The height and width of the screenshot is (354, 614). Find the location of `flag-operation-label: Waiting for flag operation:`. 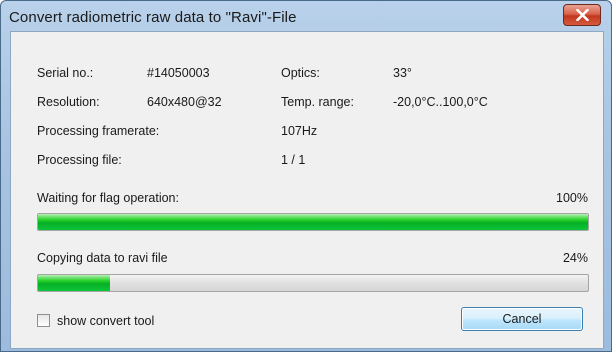

flag-operation-label: Waiting for flag operation: is located at coordinates (108, 198).